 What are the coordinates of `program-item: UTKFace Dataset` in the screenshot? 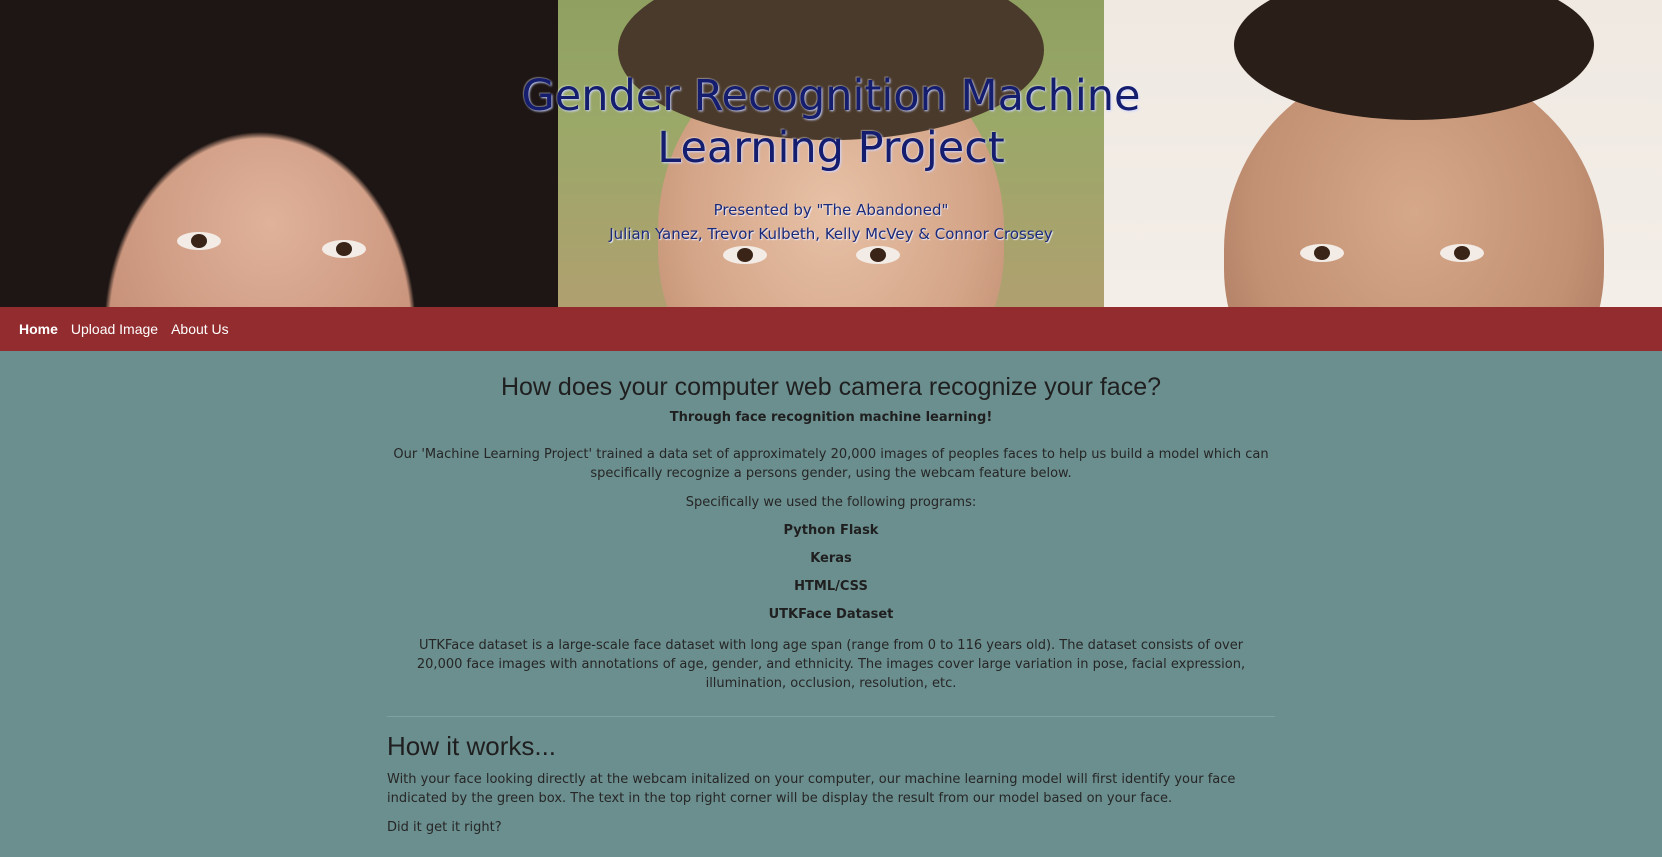 It's located at (831, 614).